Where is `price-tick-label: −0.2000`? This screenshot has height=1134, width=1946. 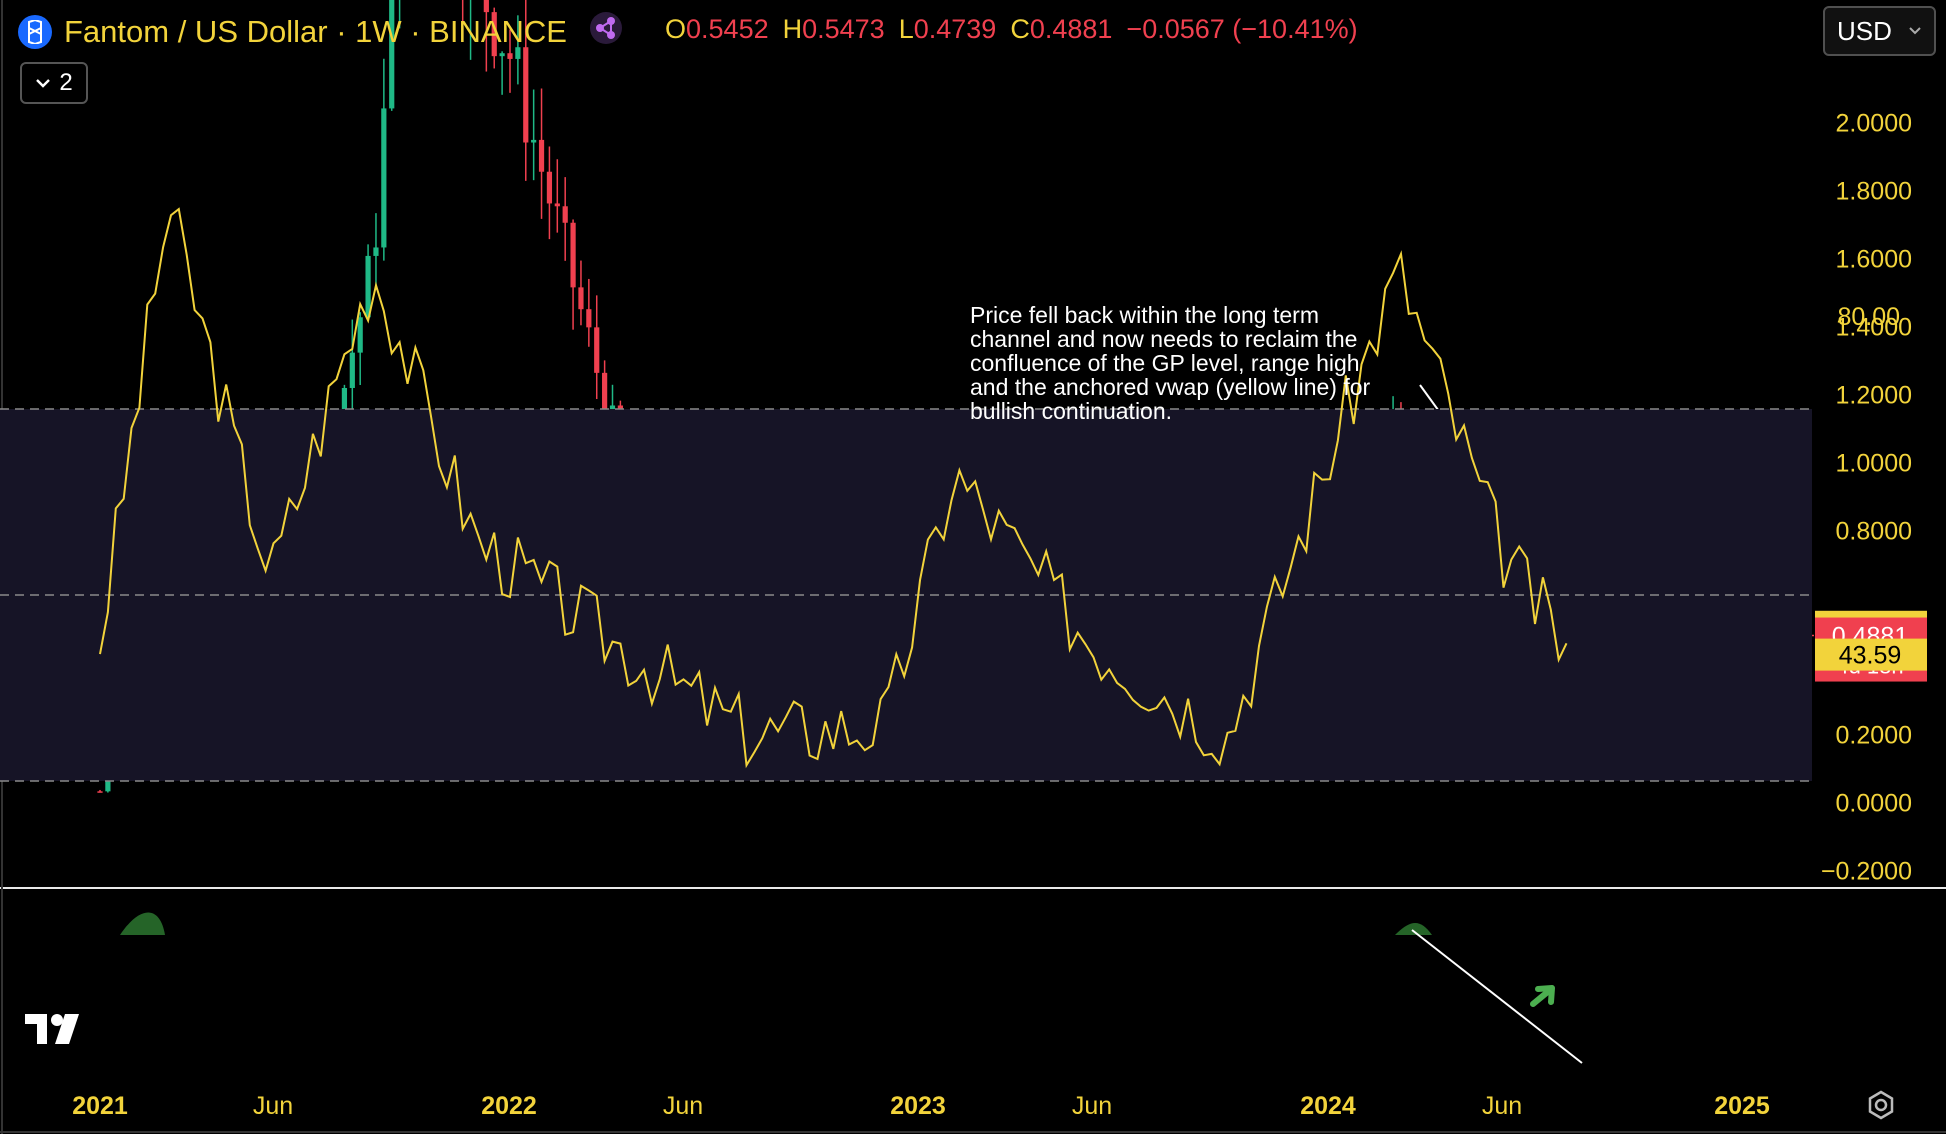 price-tick-label: −0.2000 is located at coordinates (1866, 872).